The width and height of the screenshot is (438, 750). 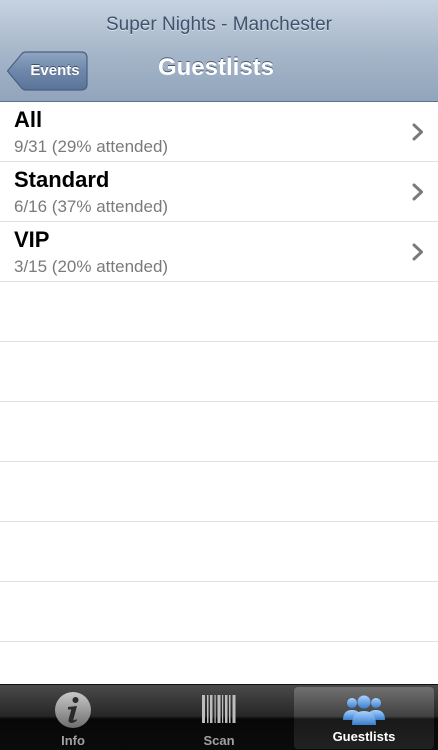 I want to click on tab-info-label: Info, so click(x=73, y=740).